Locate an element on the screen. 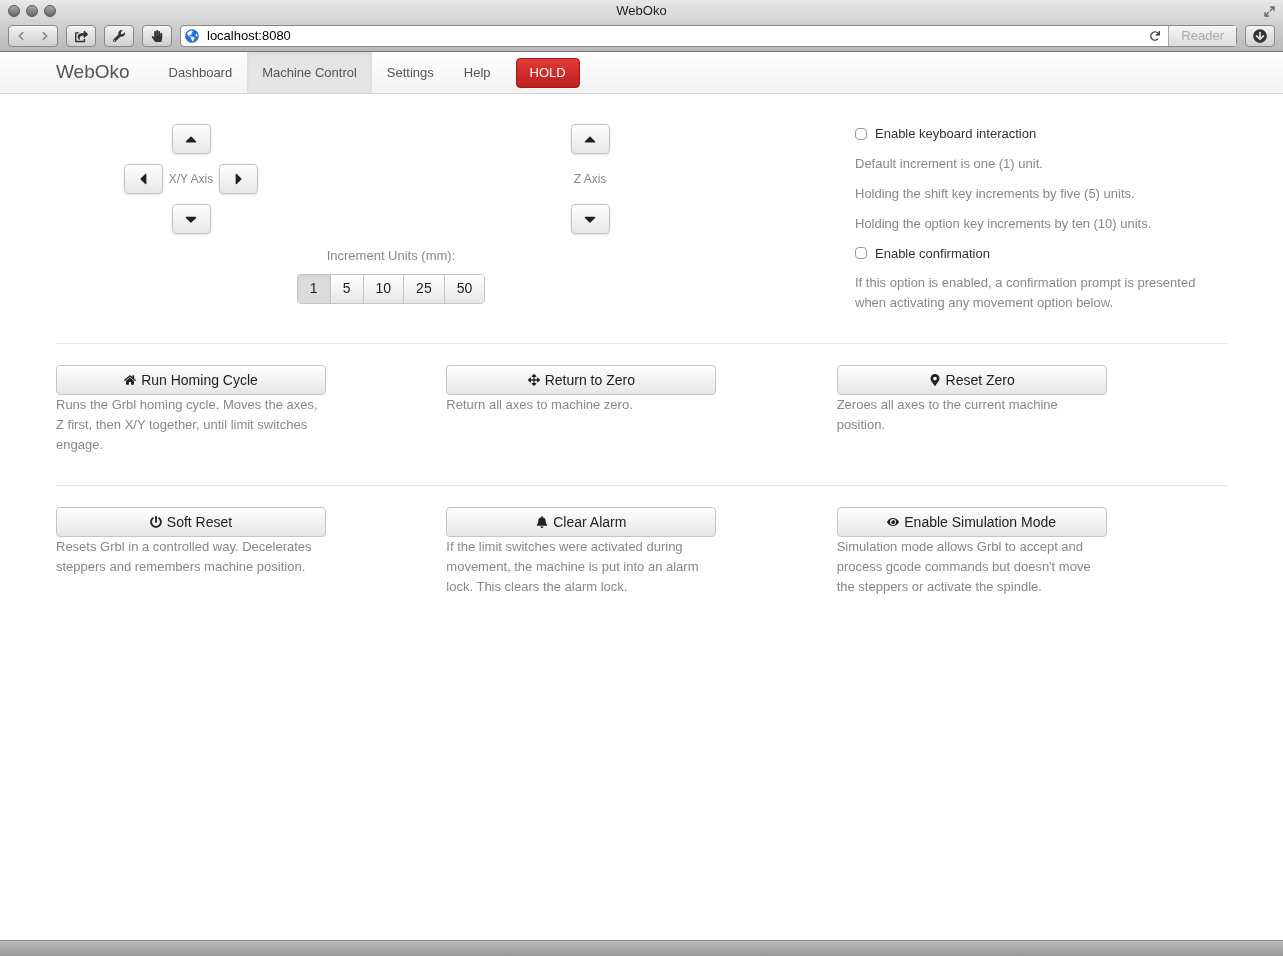  hold-button: HOLD is located at coordinates (547, 72).